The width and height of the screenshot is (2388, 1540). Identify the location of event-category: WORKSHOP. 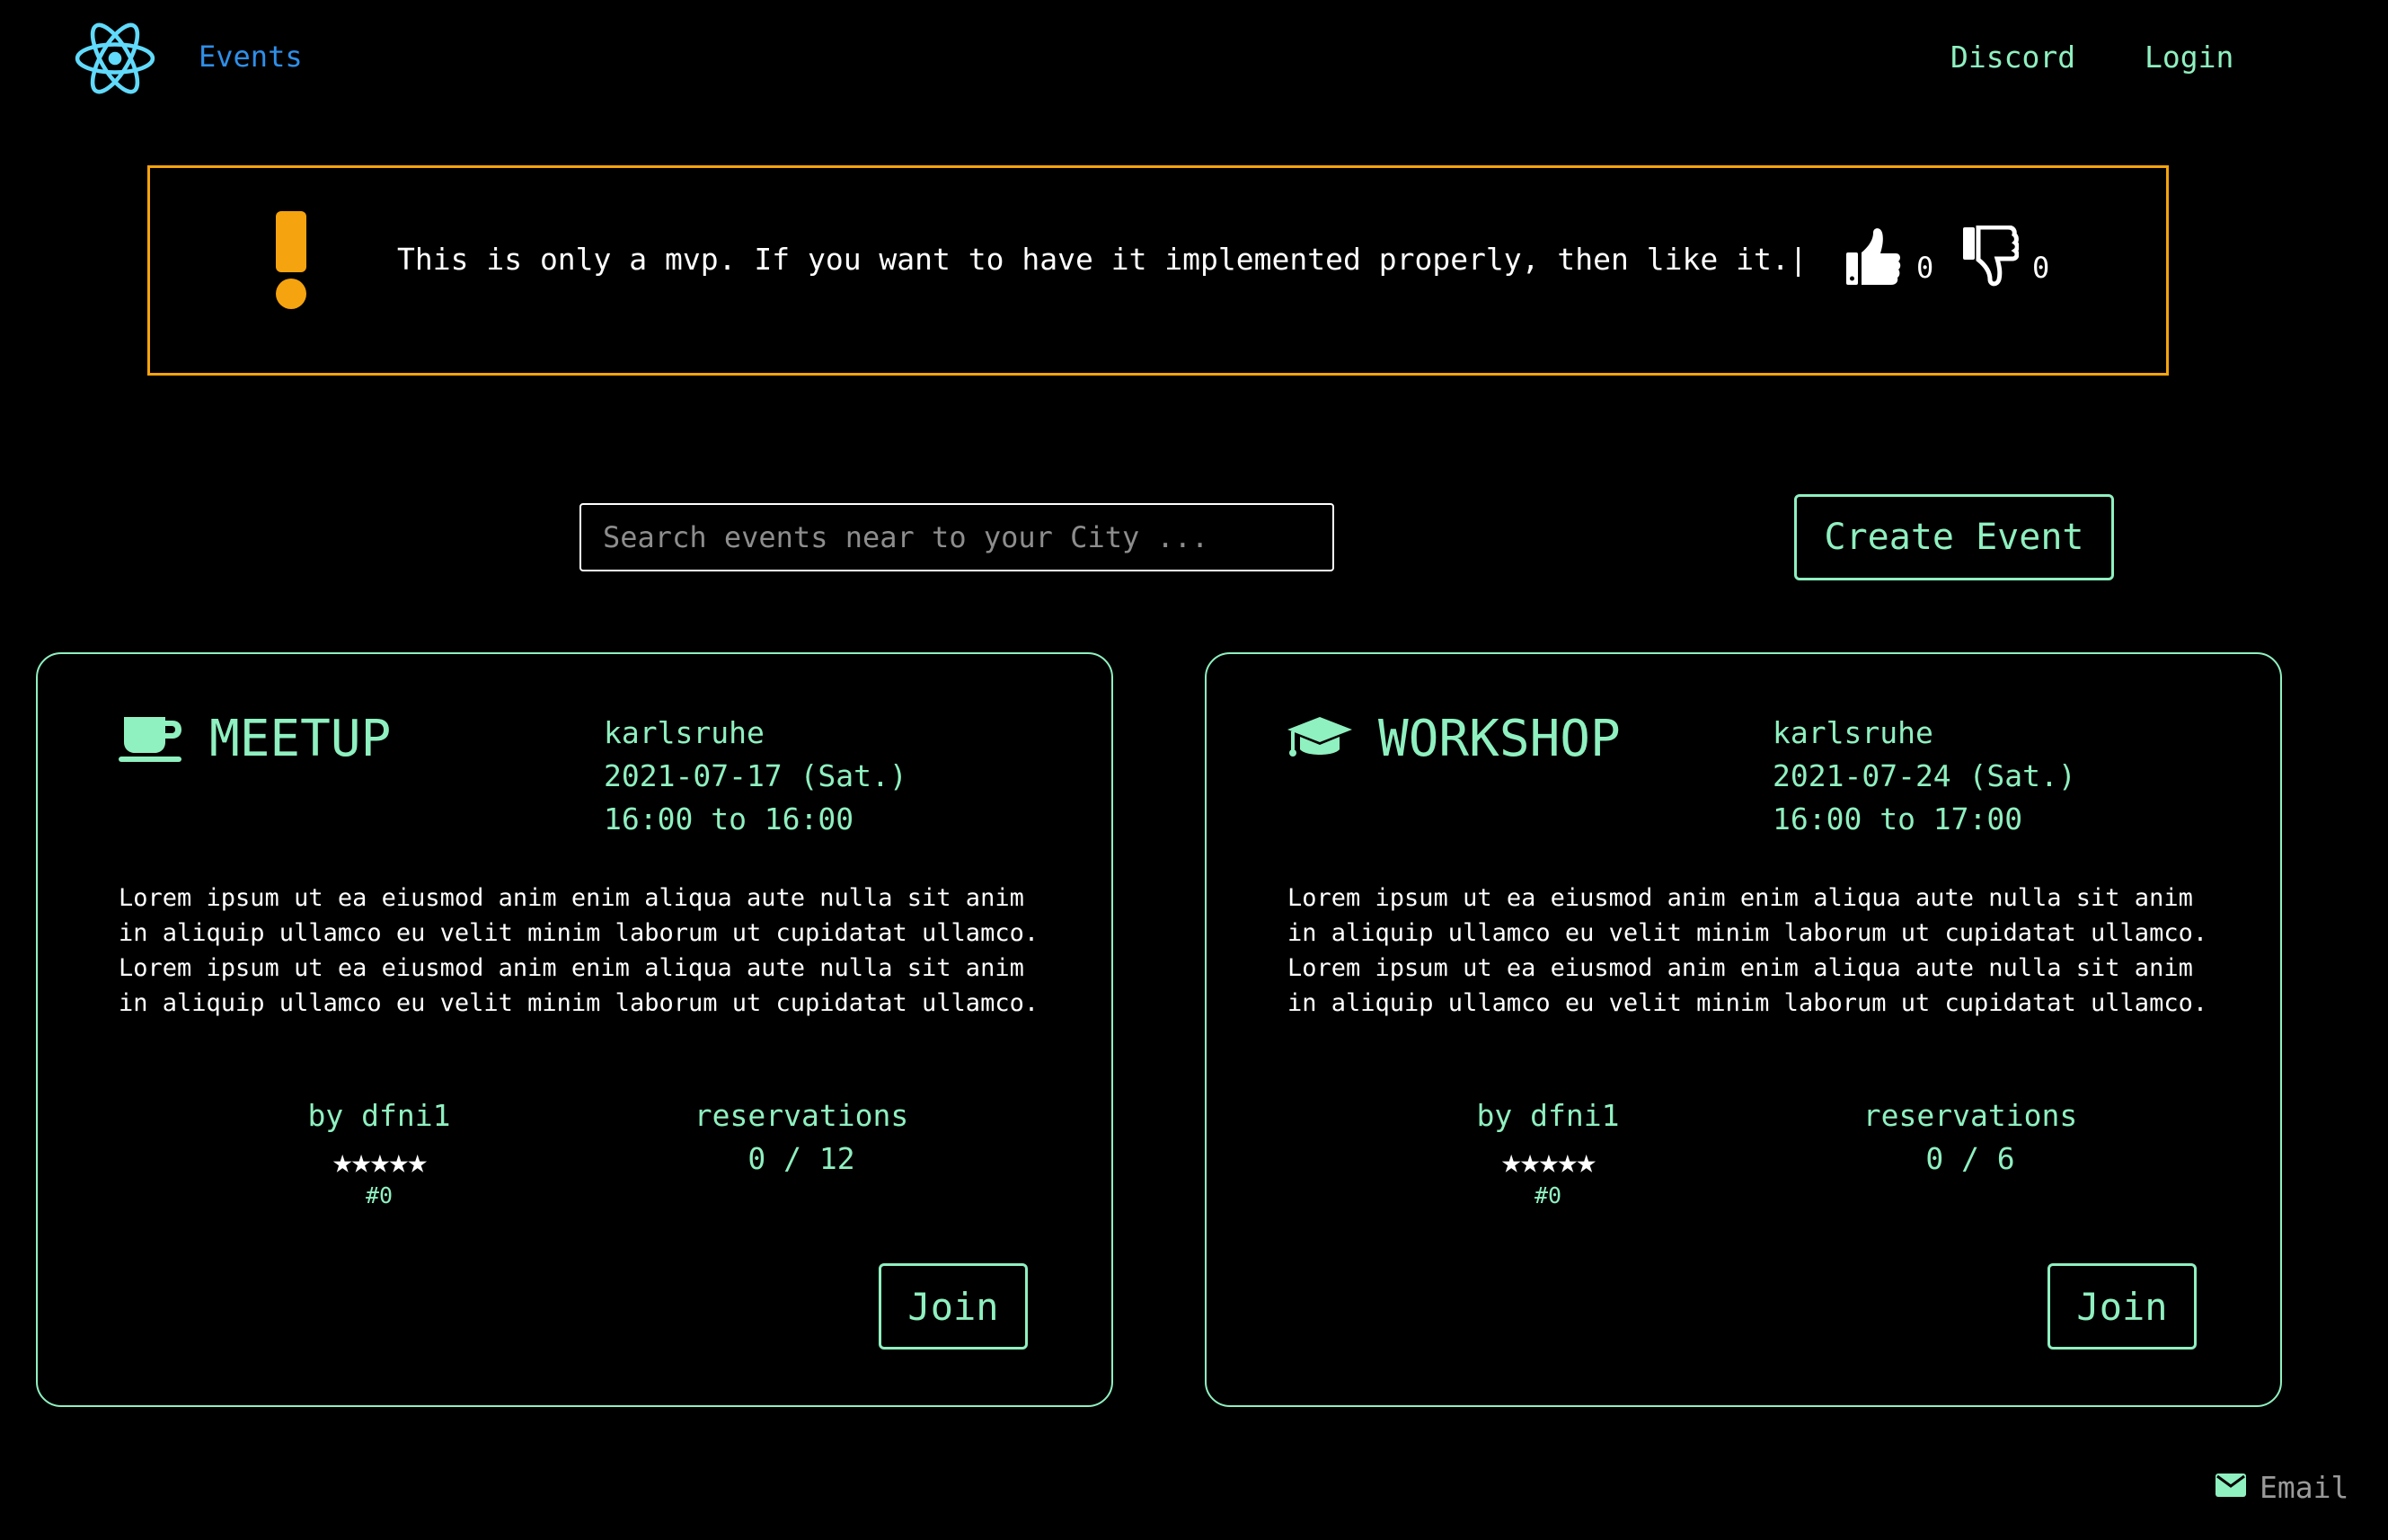
(1499, 739).